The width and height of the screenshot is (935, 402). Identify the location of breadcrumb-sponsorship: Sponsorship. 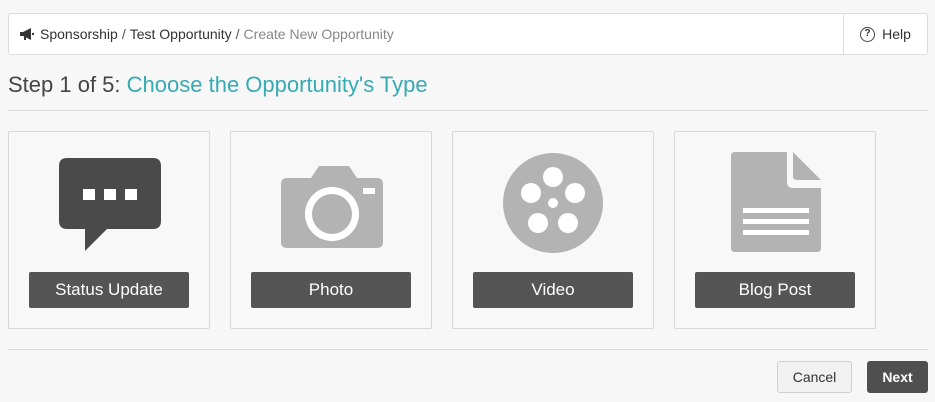
(79, 34).